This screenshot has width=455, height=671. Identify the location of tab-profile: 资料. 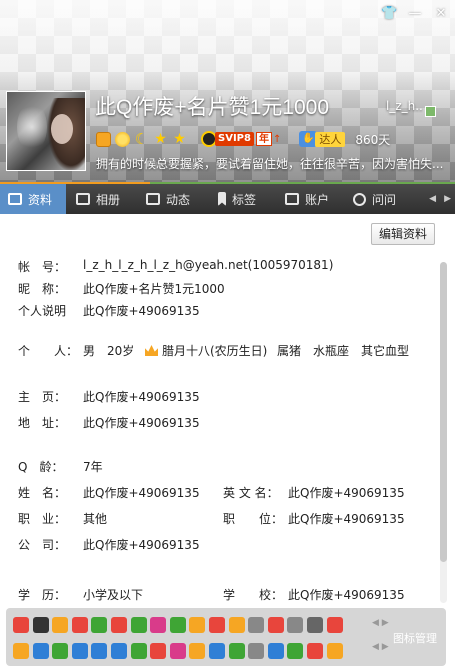
(33, 199).